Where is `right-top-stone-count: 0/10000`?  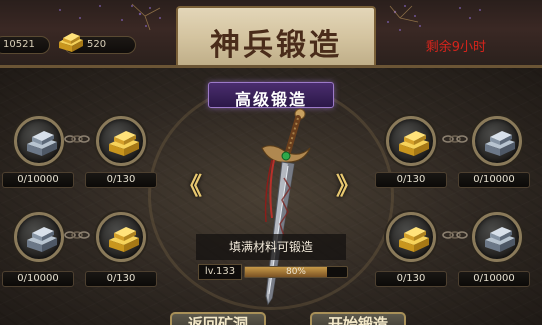
right-top-stone-count: 0/10000 is located at coordinates (494, 180).